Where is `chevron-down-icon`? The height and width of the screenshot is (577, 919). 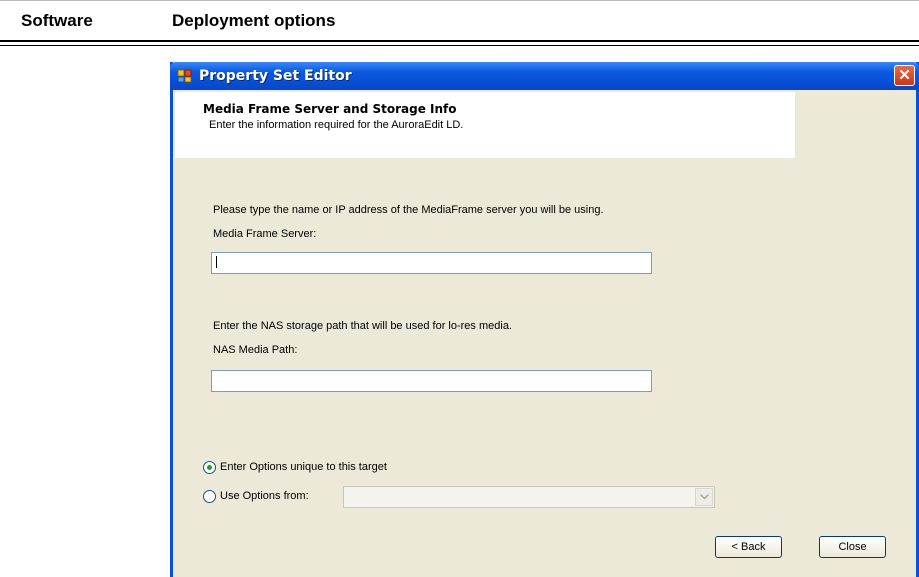
chevron-down-icon is located at coordinates (704, 497).